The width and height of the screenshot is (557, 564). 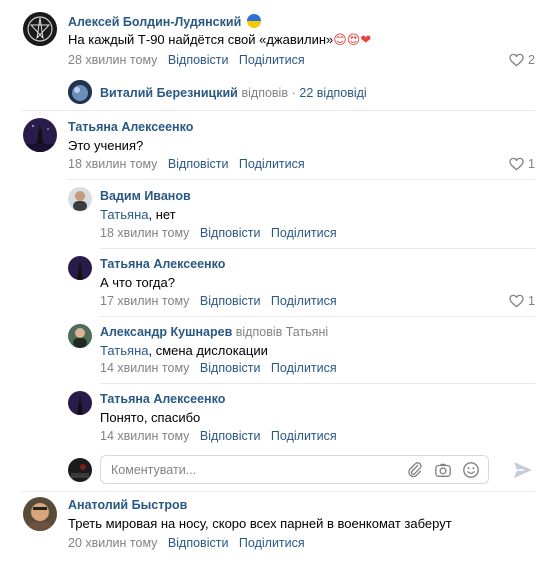 What do you see at coordinates (112, 543) in the screenshot?
I see `timestamp: 20 хвилин тому` at bounding box center [112, 543].